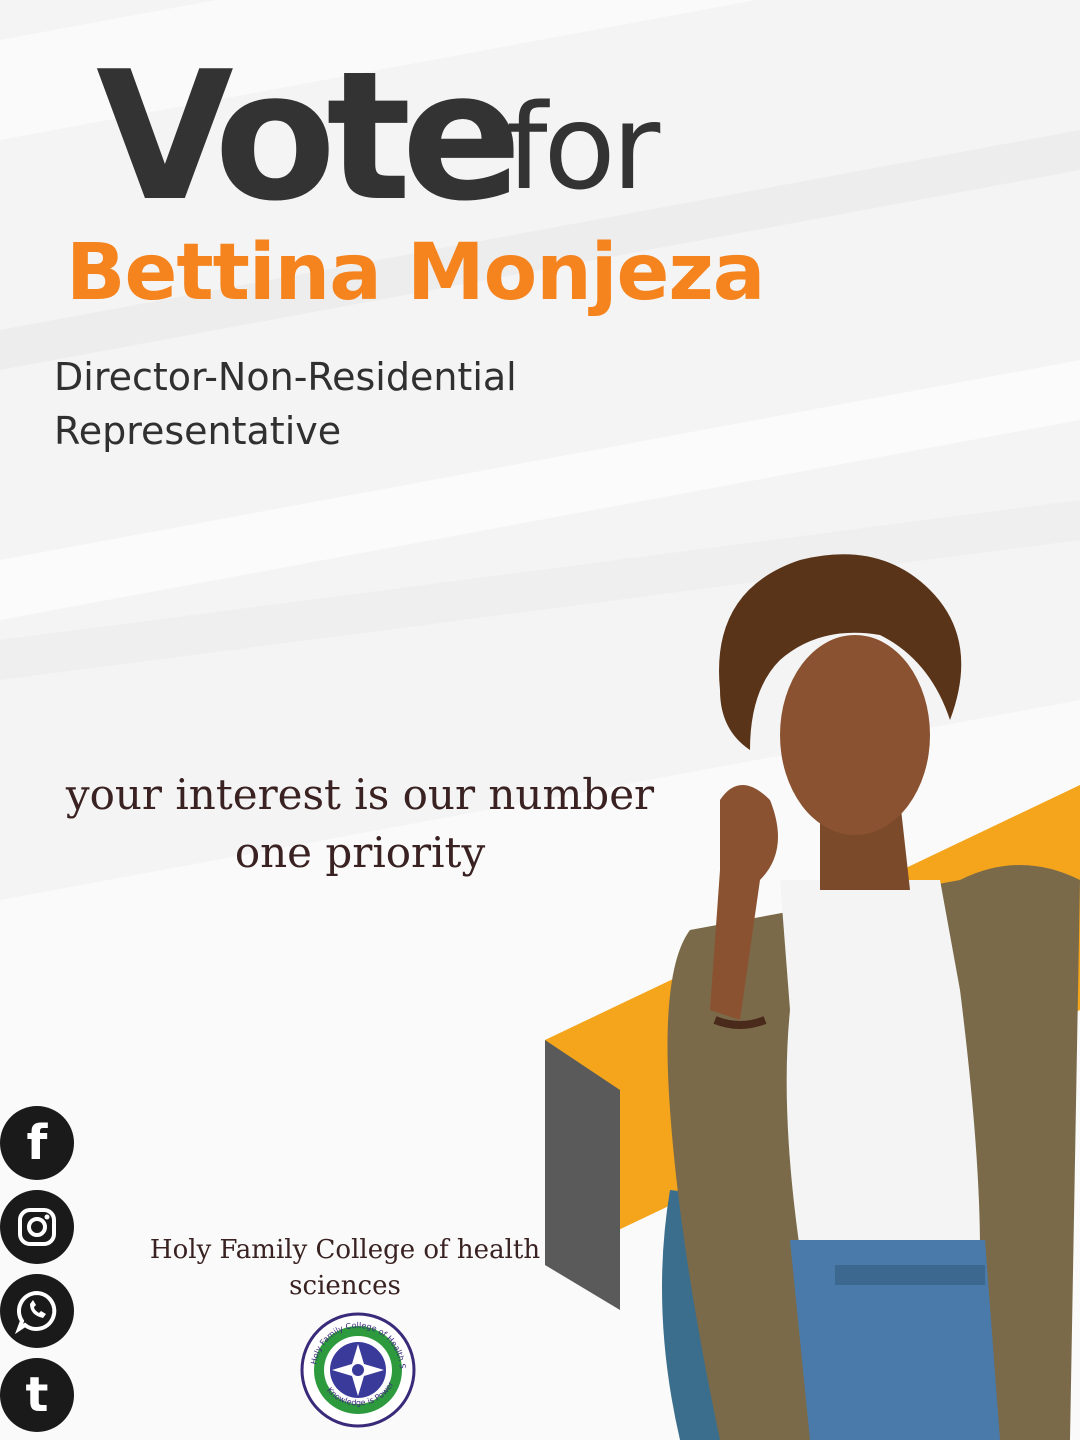  I want to click on college-name-line-1: Holy Family College of health, so click(345, 1250).